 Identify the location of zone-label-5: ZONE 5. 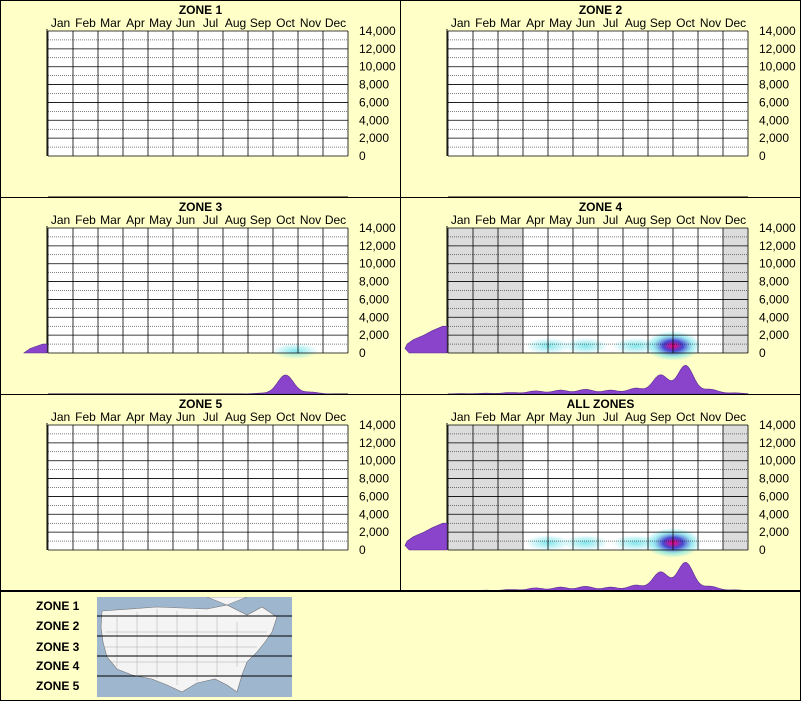
(58, 686).